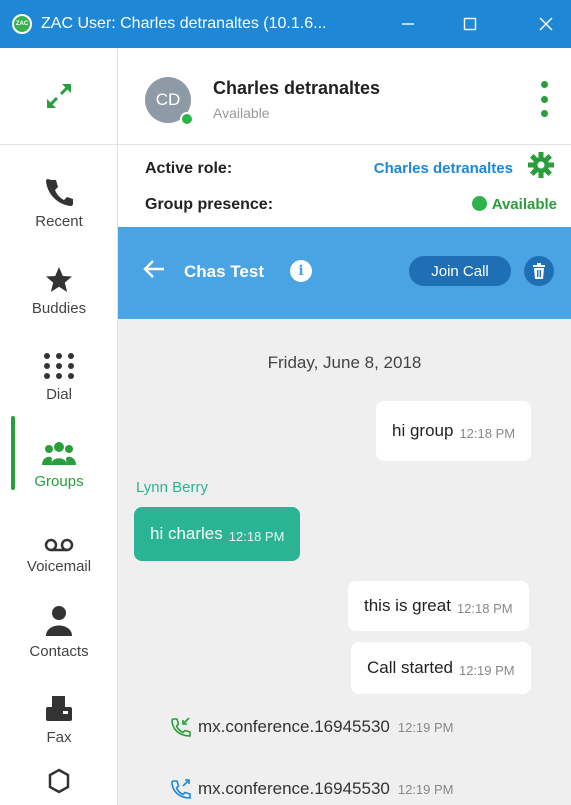 The image size is (571, 805). What do you see at coordinates (241, 113) in the screenshot?
I see `user-status: Available` at bounding box center [241, 113].